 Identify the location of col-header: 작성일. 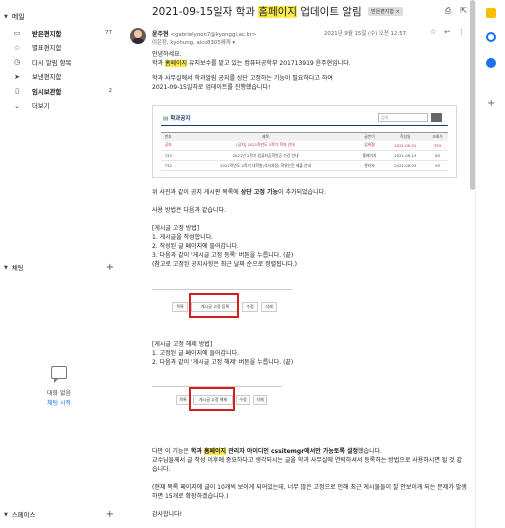
(405, 136).